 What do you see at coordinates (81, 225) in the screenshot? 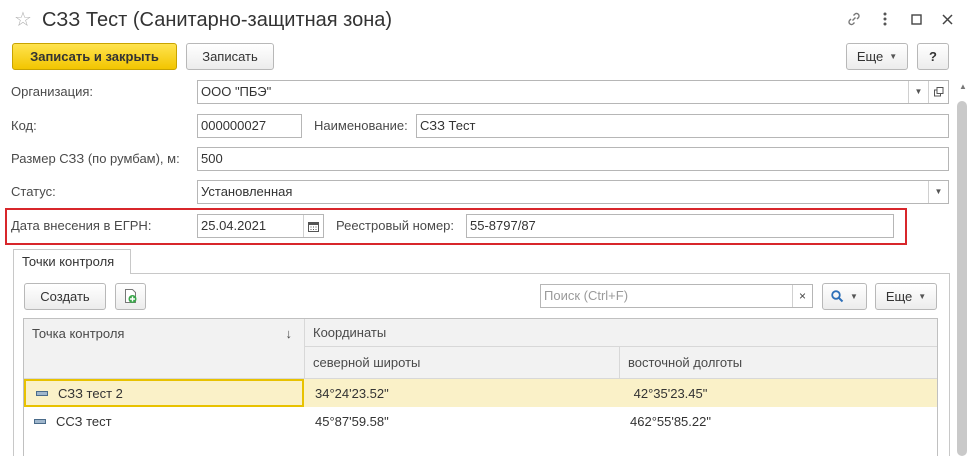
I see `egrn-date-label: Дата внесения в ЕГРН:` at bounding box center [81, 225].